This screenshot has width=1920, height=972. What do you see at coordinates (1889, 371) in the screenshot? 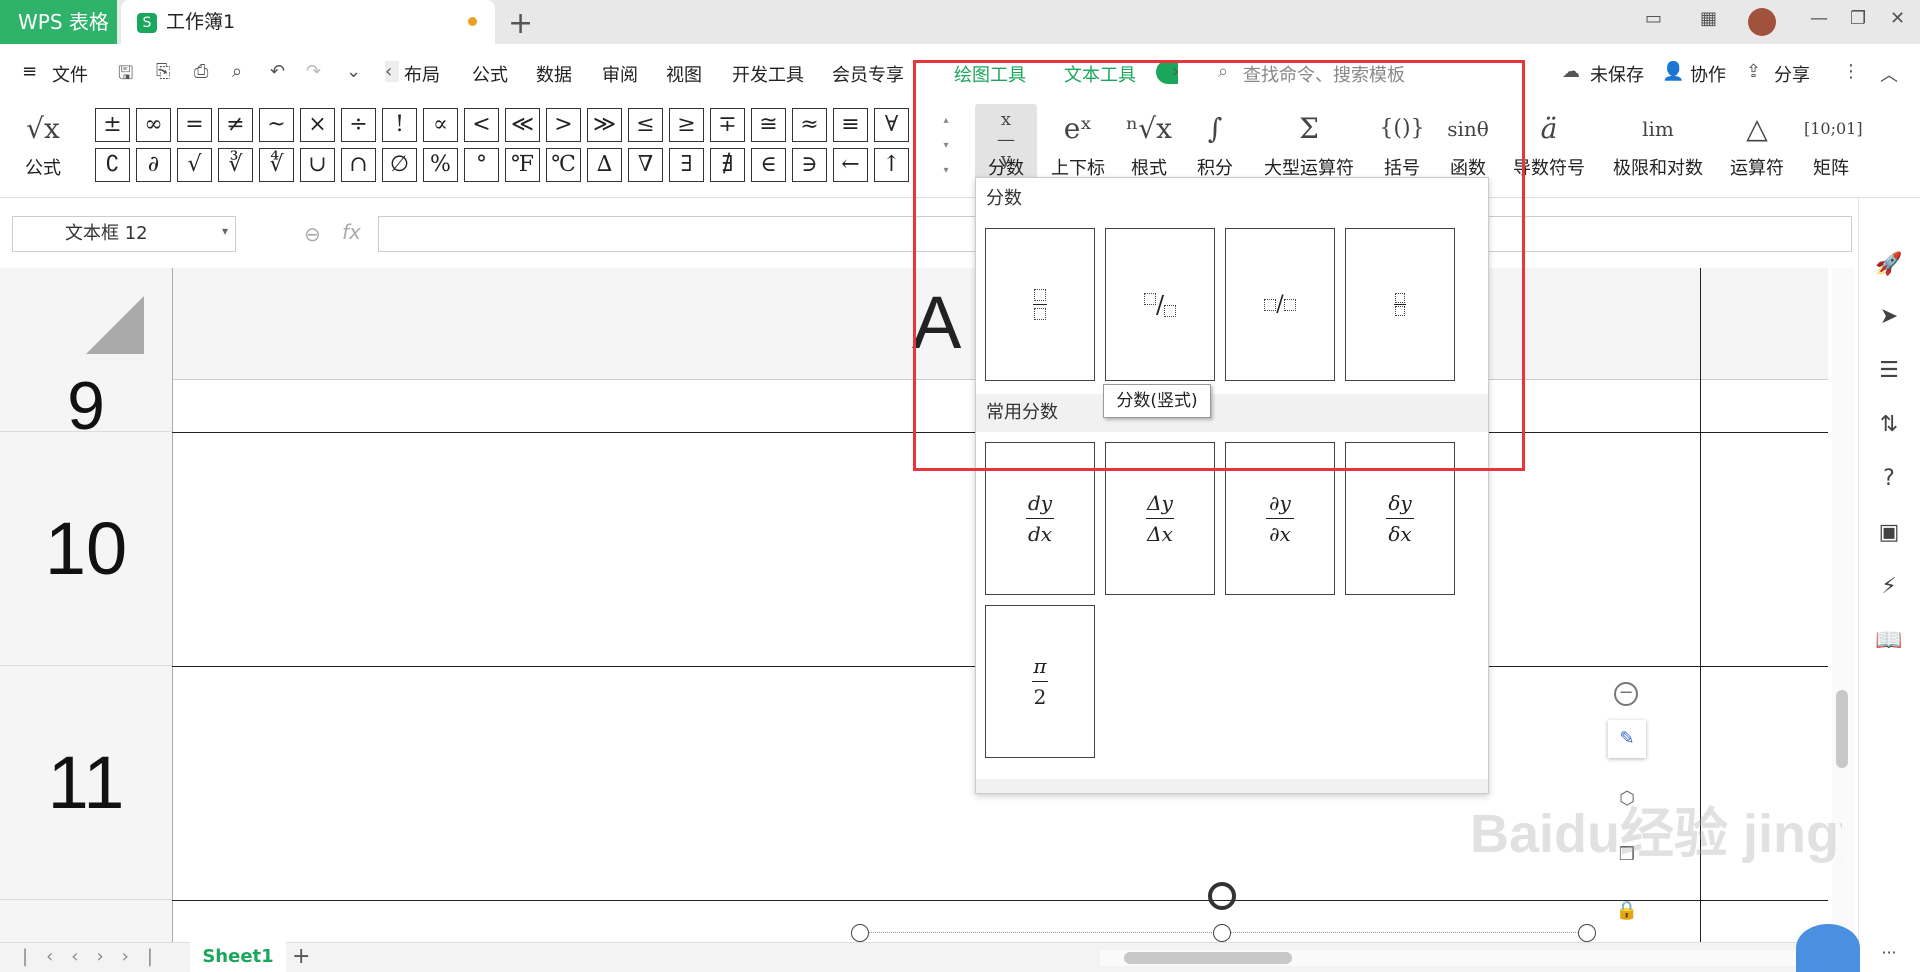
I see `sliders-icon: ☰` at bounding box center [1889, 371].